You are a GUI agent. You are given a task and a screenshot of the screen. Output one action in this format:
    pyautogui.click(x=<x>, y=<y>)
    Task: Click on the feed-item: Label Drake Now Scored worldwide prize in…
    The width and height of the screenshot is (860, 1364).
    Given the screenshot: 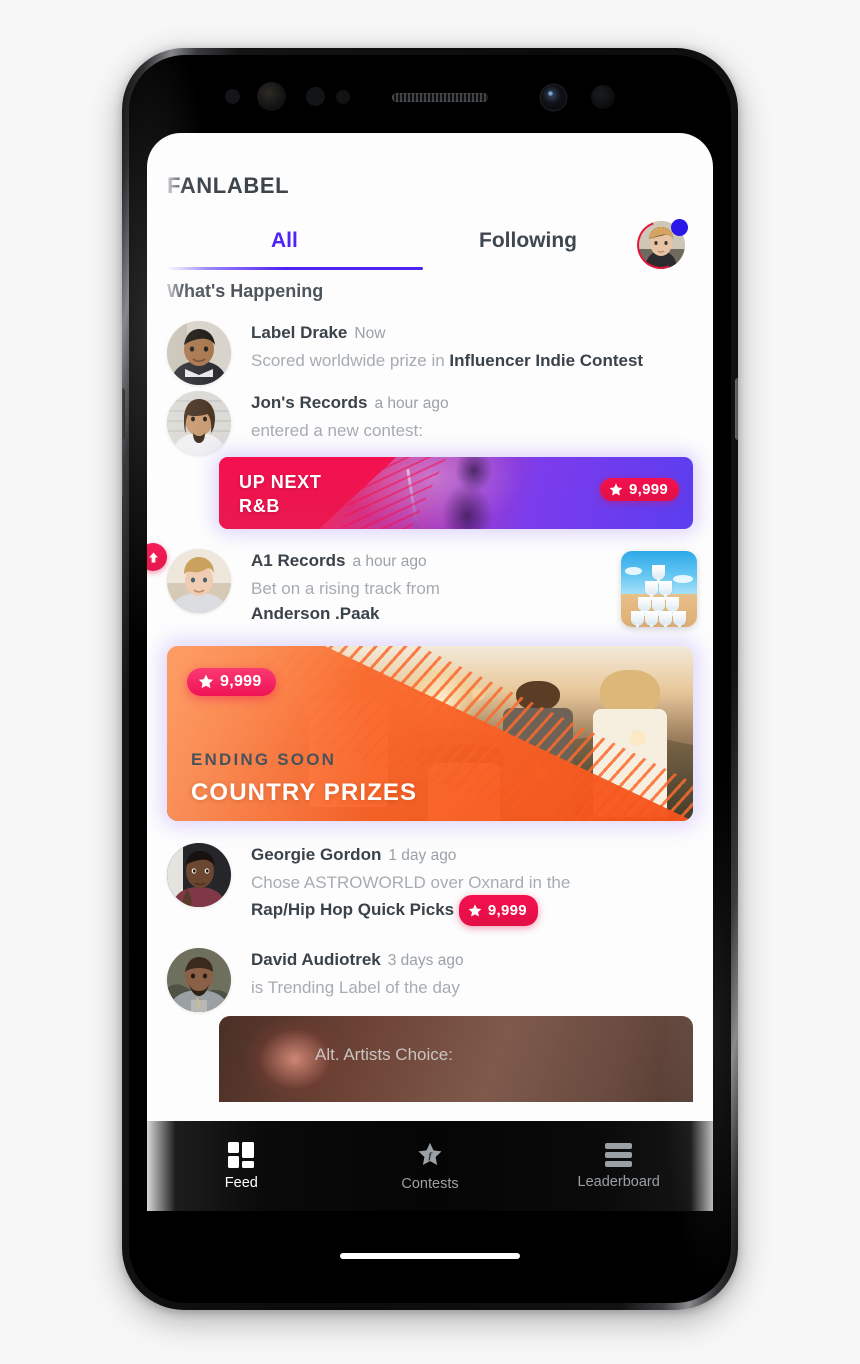 What is the action you would take?
    pyautogui.click(x=430, y=353)
    